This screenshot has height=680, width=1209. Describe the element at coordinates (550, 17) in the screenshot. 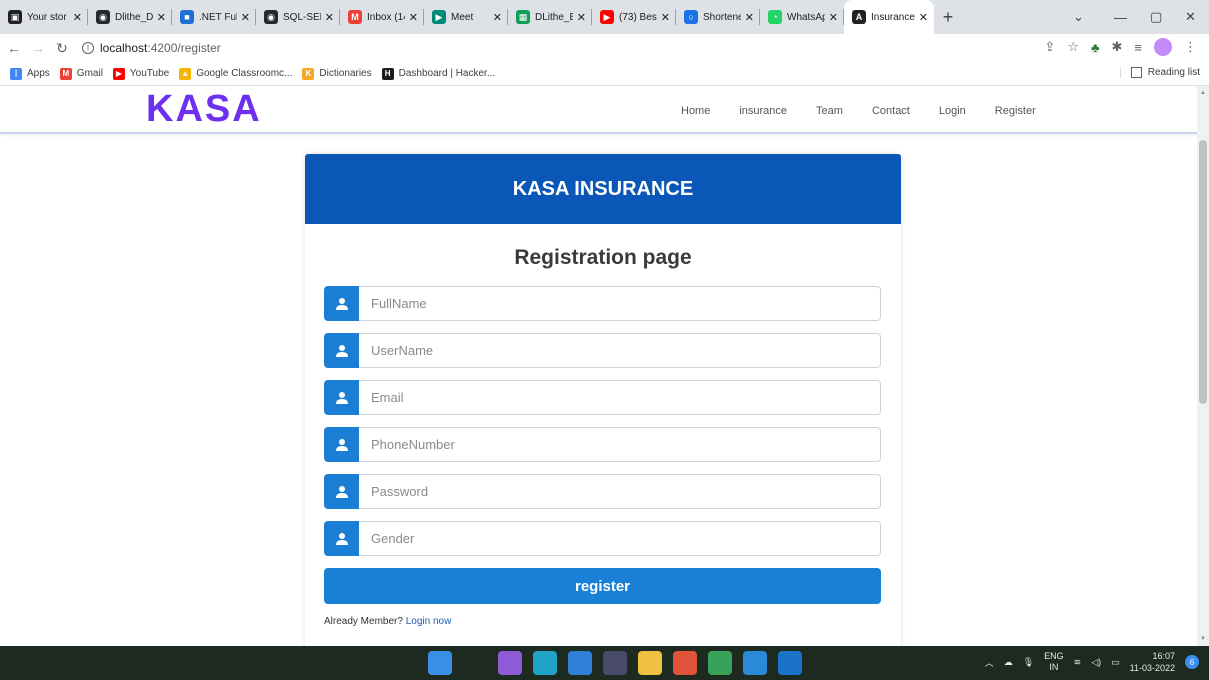

I see `browser-tab: ▦ DLithe_B ✕` at that location.